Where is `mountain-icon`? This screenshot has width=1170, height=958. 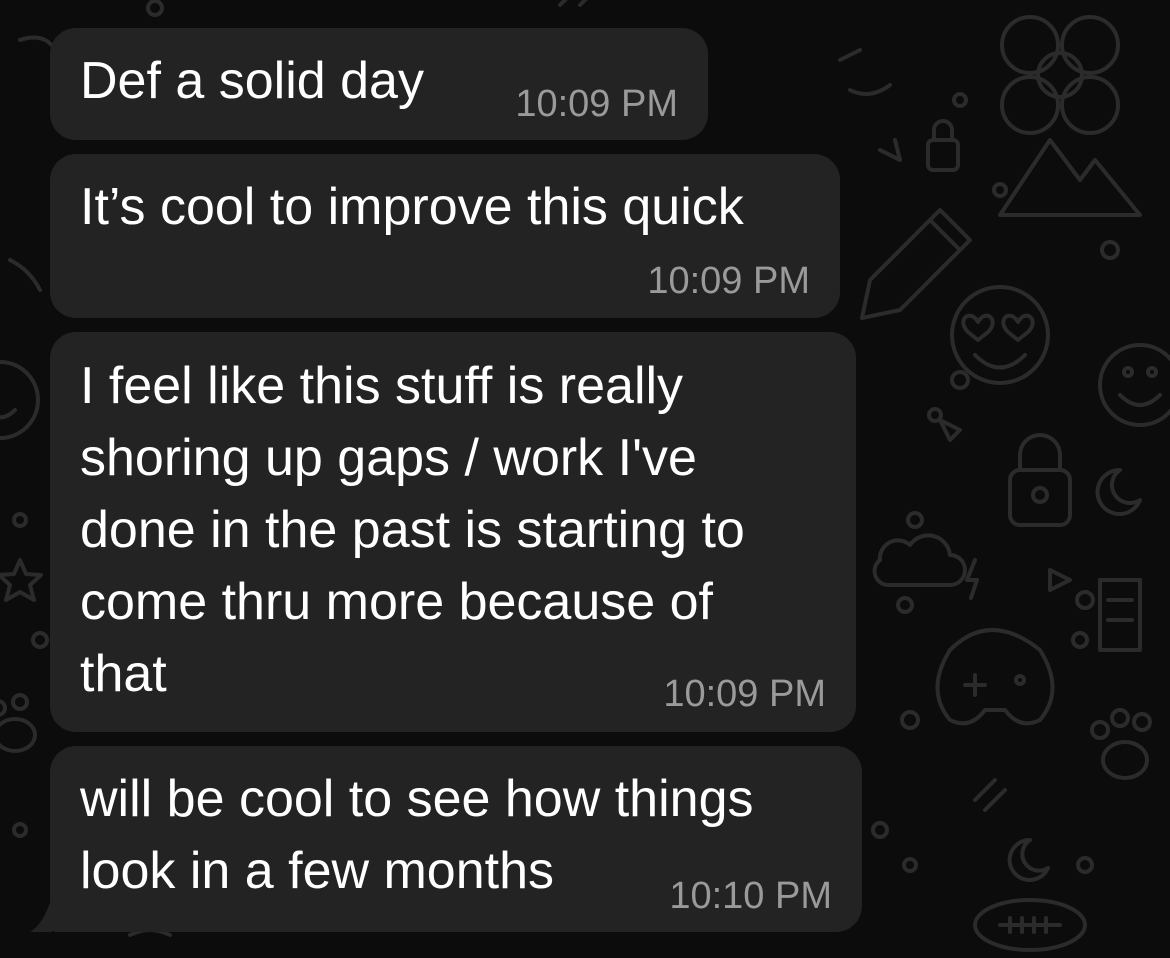 mountain-icon is located at coordinates (1070, 177).